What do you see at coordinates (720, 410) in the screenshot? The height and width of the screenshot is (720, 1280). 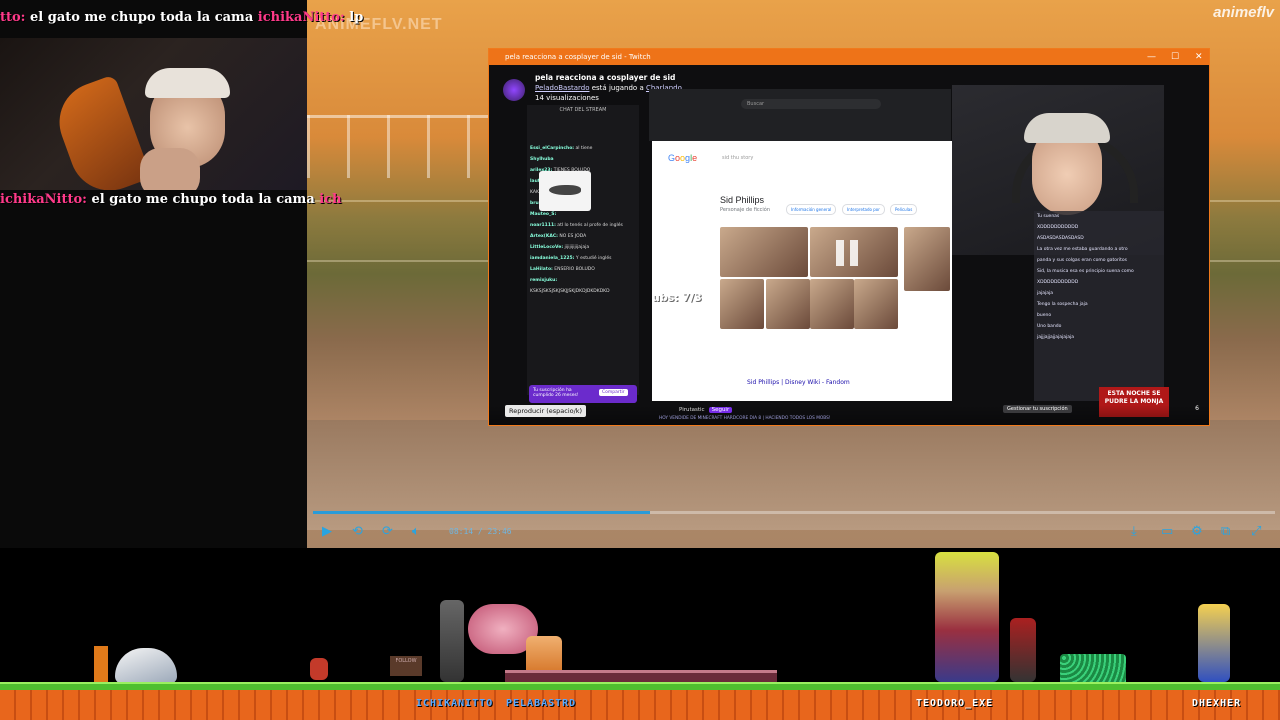 I see `follow-button: Seguir` at bounding box center [720, 410].